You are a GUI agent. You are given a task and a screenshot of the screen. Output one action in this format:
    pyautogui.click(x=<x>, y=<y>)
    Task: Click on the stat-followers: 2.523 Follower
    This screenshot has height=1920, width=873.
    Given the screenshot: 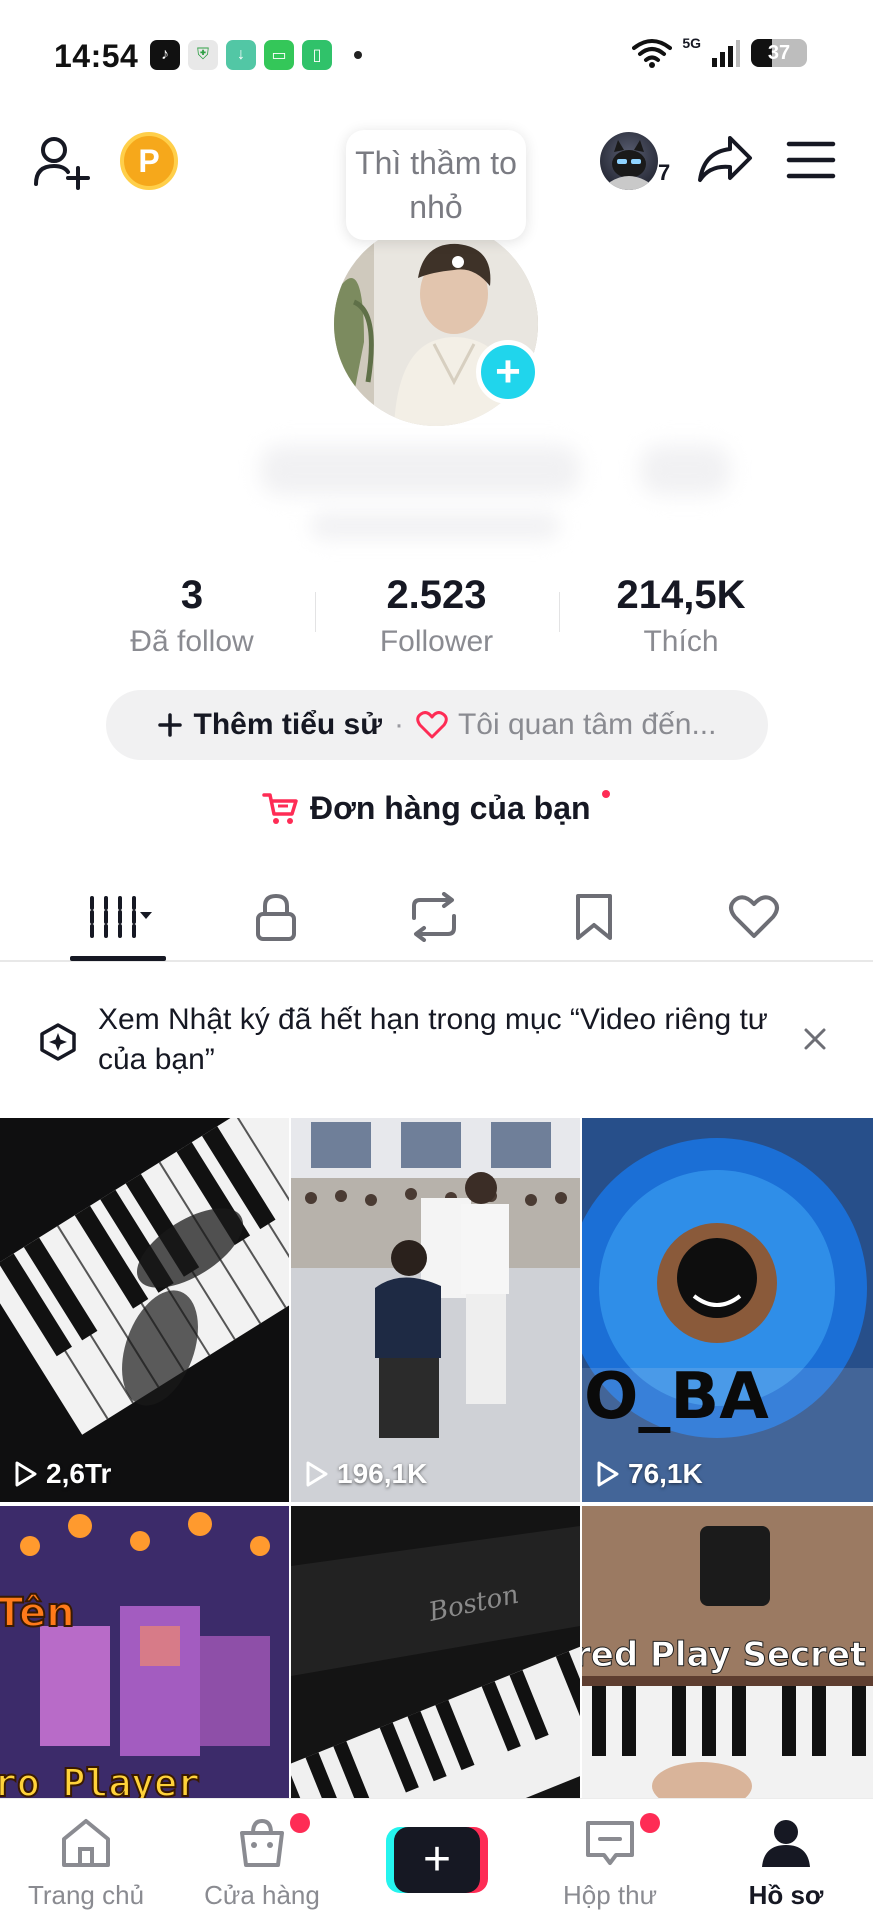 What is the action you would take?
    pyautogui.click(x=436, y=616)
    